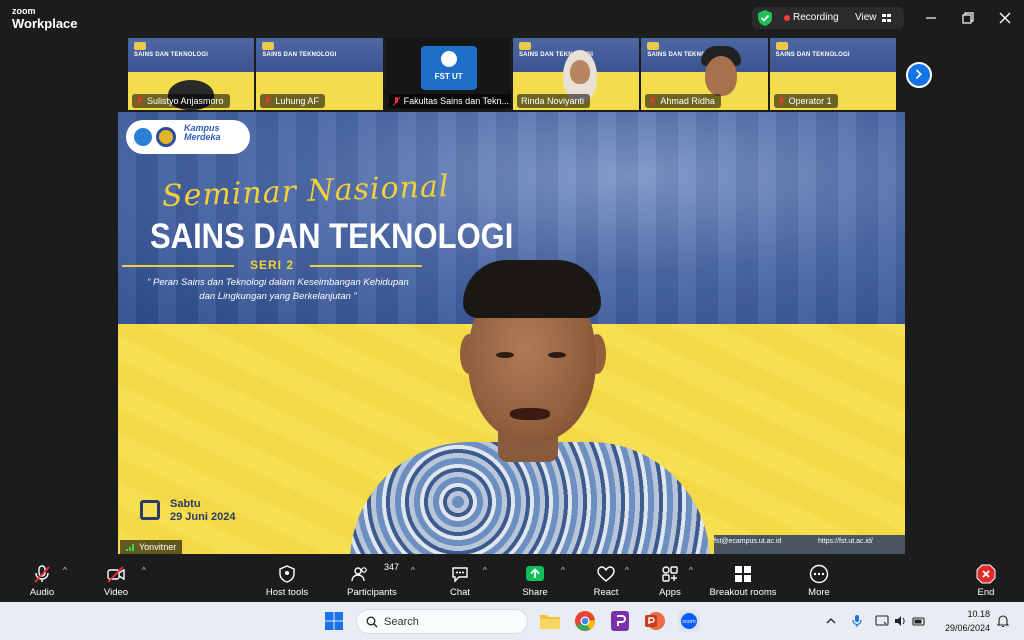 The height and width of the screenshot is (640, 1024). I want to click on participant-tile: SAINS DAN TEKNOLOGI Operator 1, so click(832, 74).